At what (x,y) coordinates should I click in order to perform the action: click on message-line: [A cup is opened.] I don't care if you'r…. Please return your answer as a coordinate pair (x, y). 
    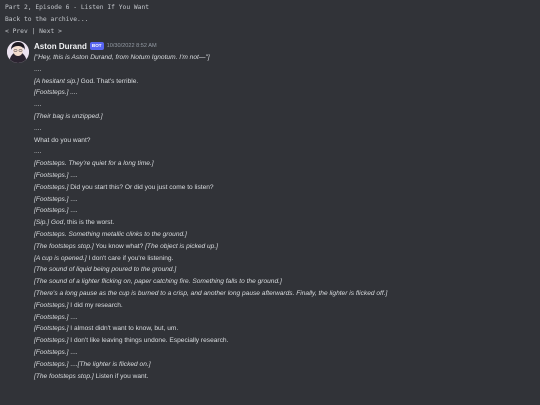
    Looking at the image, I should click on (284, 259).